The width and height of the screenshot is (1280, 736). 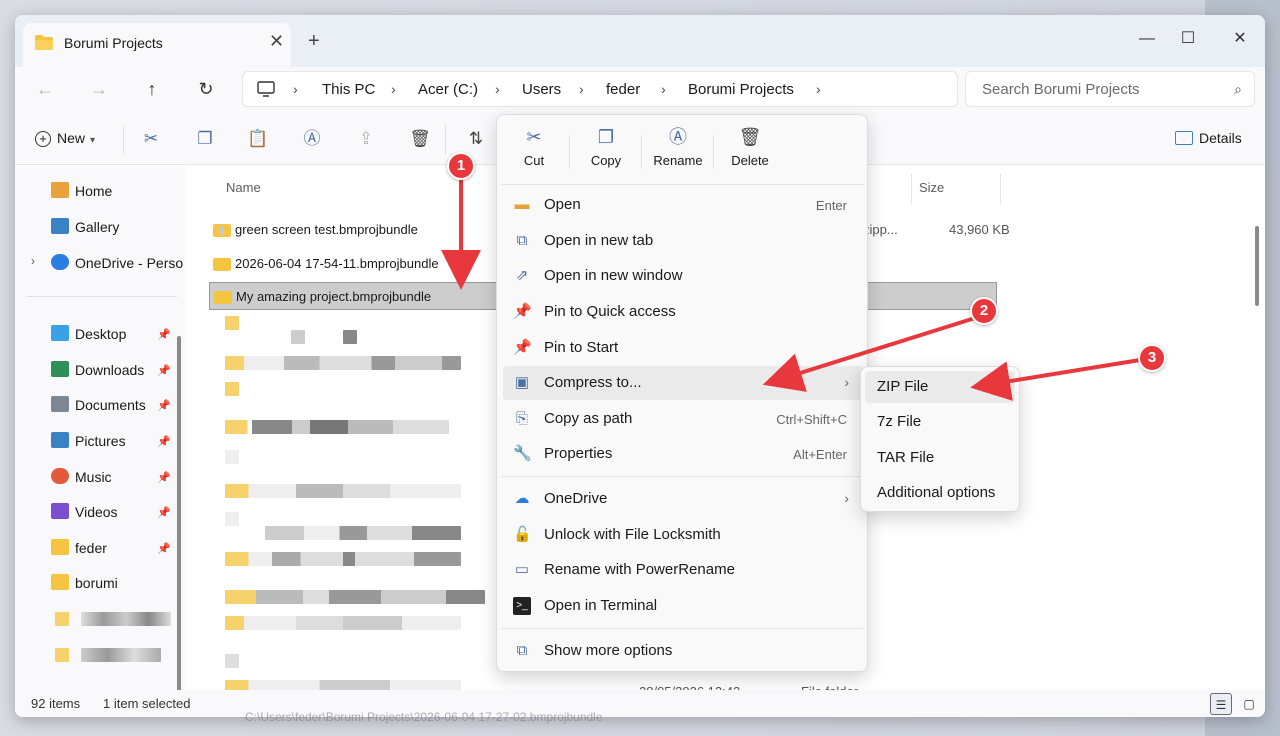 What do you see at coordinates (599, 240) in the screenshot?
I see `menu-item-label: Open in new tab` at bounding box center [599, 240].